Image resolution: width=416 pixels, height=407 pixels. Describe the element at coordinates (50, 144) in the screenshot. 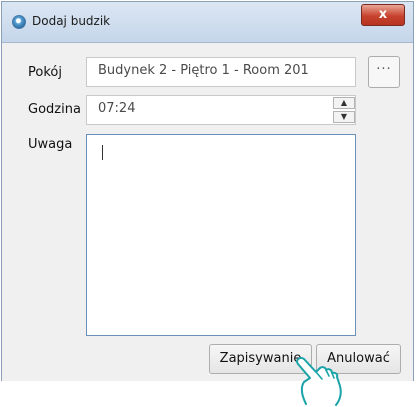

I see `note-label: Uwaga` at that location.